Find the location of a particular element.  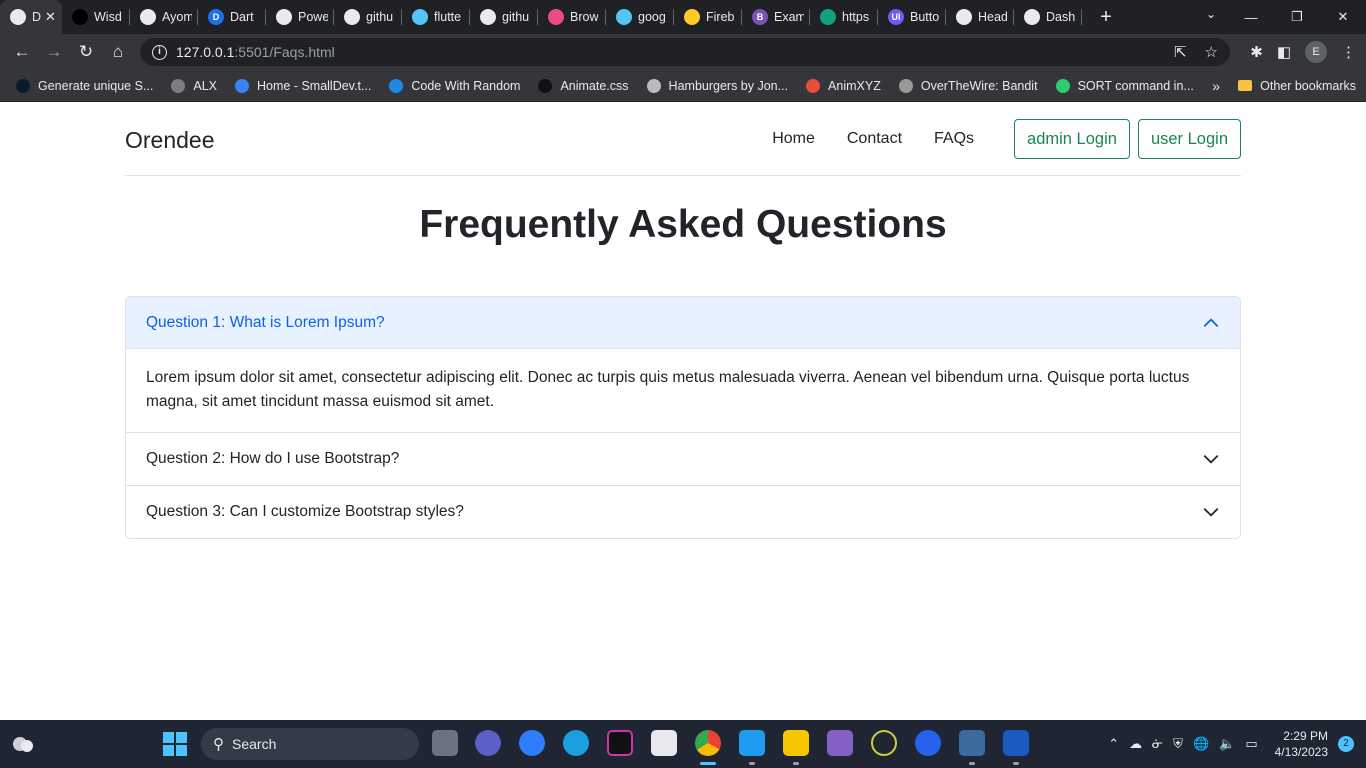

browser-tab: https is located at coordinates (844, 17).